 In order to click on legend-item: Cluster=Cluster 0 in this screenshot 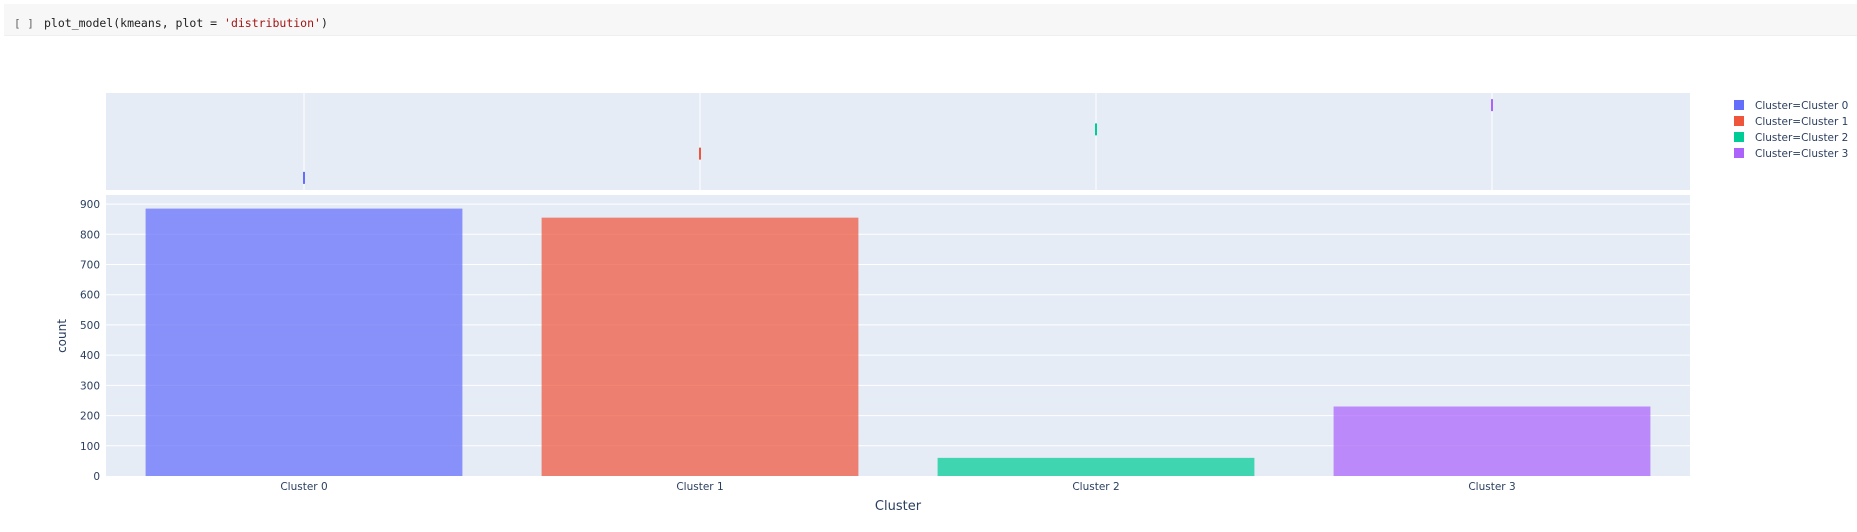, I will do `click(1791, 106)`.